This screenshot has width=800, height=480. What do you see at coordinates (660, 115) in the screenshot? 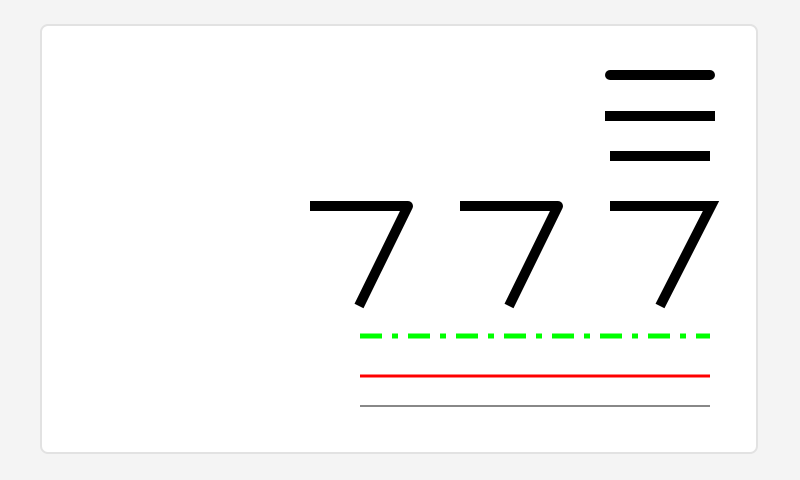
I see `trigram-symbol` at bounding box center [660, 115].